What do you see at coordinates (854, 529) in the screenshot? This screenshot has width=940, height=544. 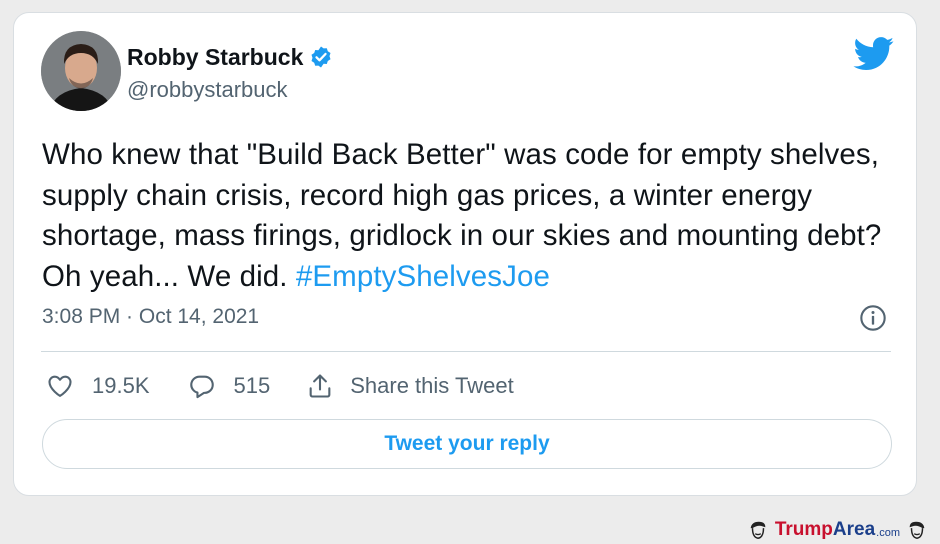 I see `watermark-brand-blue: Area` at bounding box center [854, 529].